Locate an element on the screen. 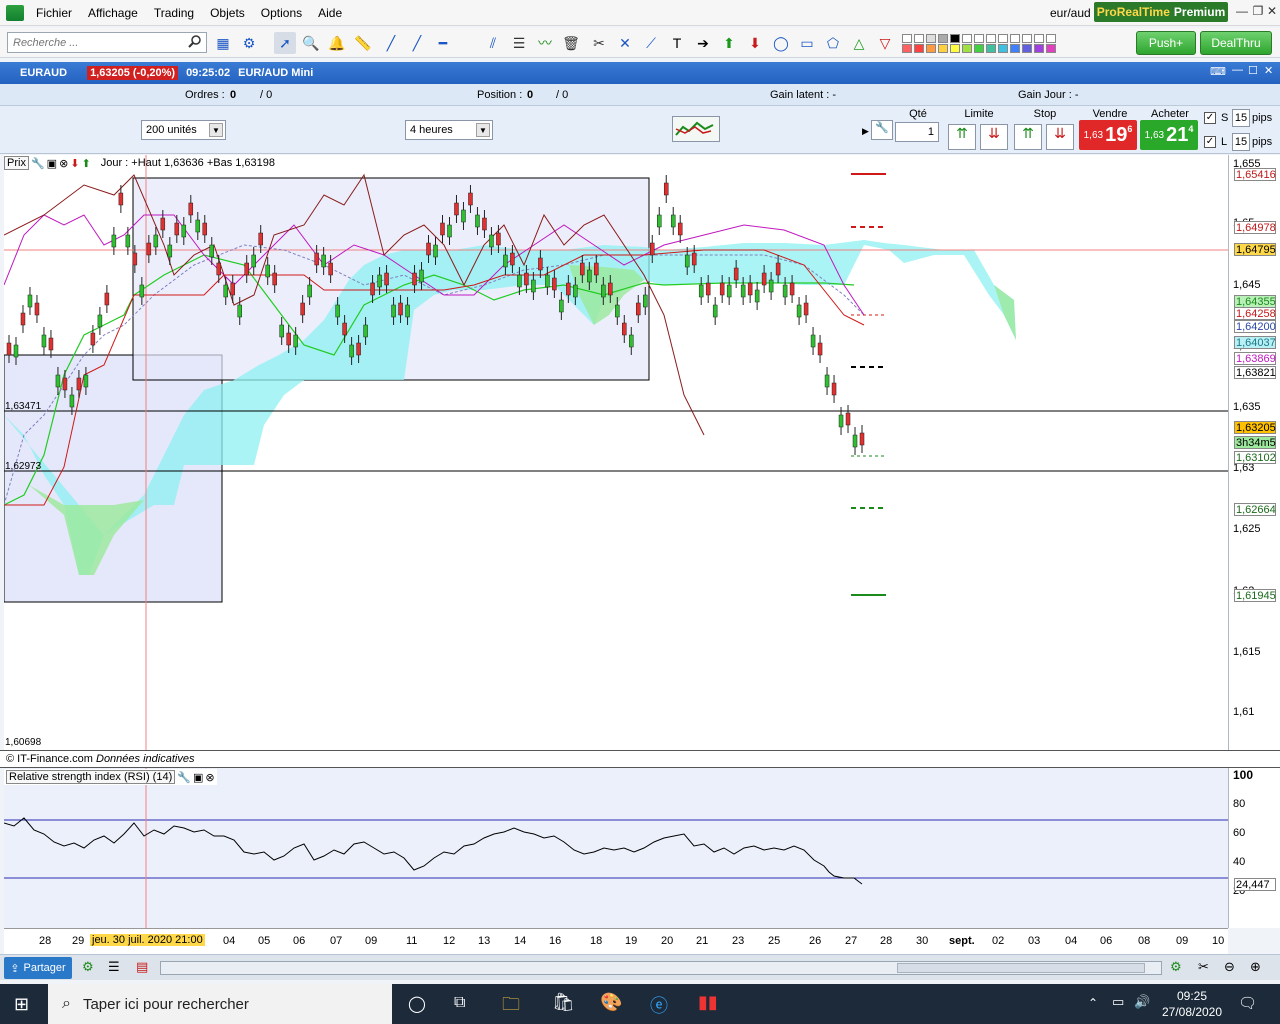  window-close-icon: ✕ is located at coordinates (1268, 70).